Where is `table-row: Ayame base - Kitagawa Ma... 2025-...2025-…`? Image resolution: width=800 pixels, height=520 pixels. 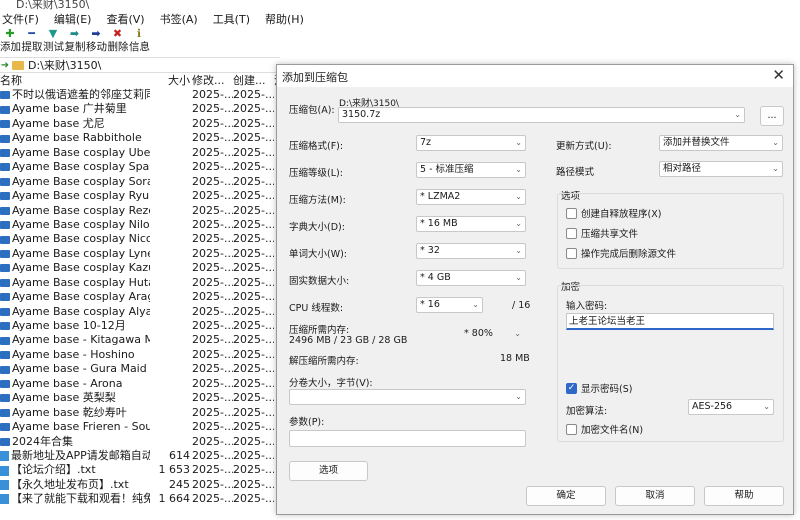 table-row: Ayame base - Kitagawa Ma... 2025-...2025-… is located at coordinates (140, 340).